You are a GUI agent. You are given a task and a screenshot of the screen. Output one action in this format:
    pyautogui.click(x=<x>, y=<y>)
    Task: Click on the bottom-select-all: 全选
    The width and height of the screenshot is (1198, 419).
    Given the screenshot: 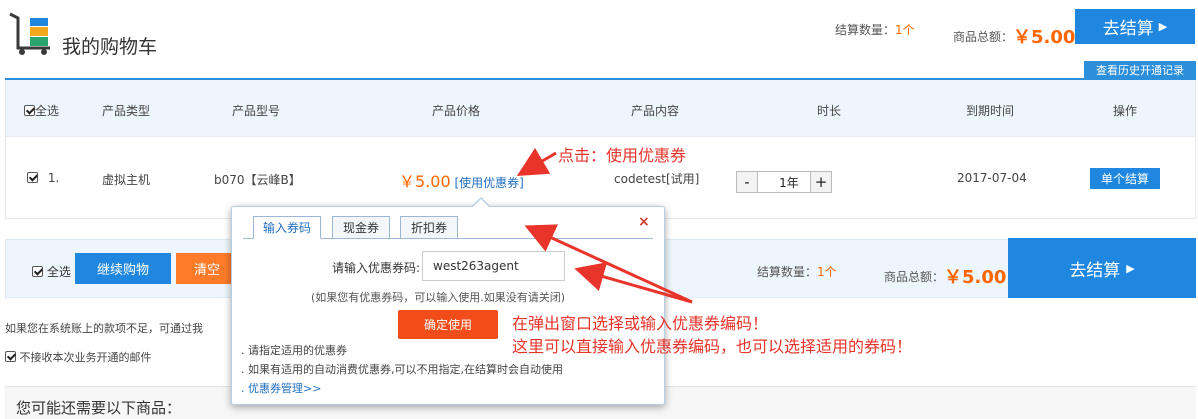 What is the action you would take?
    pyautogui.click(x=51, y=271)
    